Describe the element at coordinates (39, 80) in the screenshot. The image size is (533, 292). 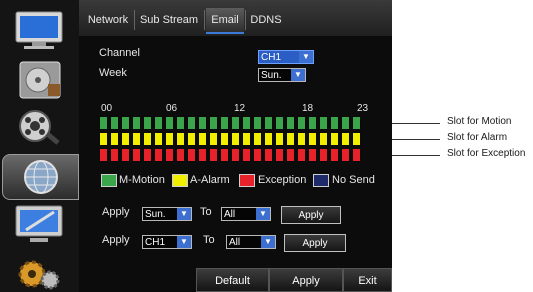
I see `hard-disk-icon` at that location.